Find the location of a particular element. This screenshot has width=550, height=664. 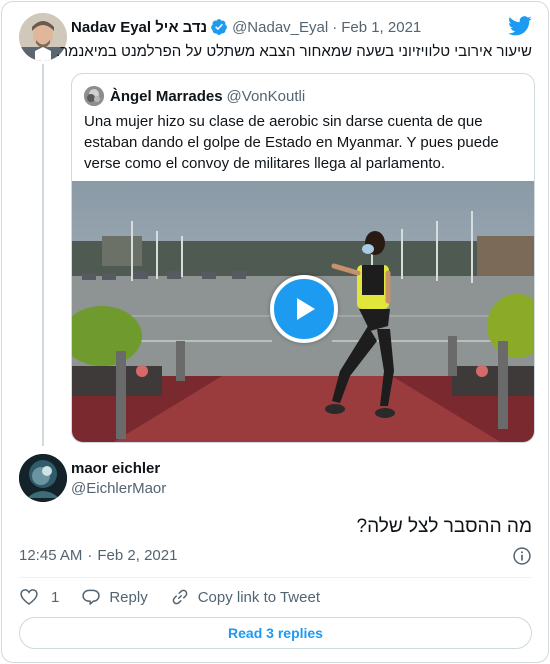

play-button is located at coordinates (304, 309).